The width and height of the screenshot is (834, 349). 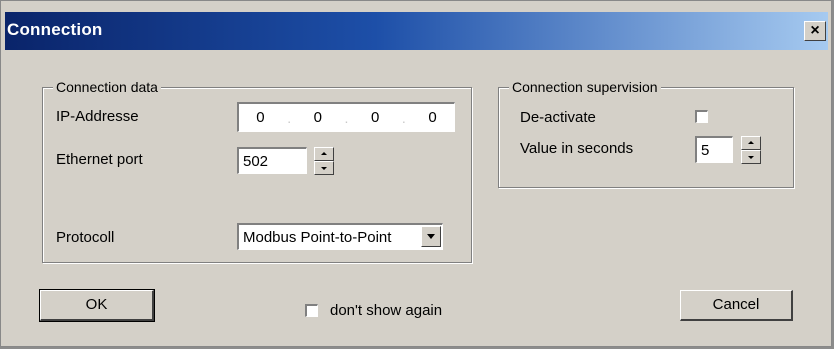 I want to click on ip-address-field: 0 . 0 . 0 . 0, so click(x=346, y=117).